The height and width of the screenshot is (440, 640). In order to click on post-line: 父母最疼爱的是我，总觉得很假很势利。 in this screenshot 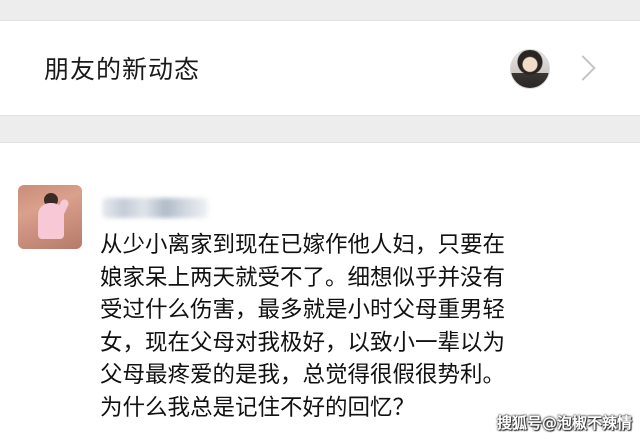, I will do `click(303, 375)`.